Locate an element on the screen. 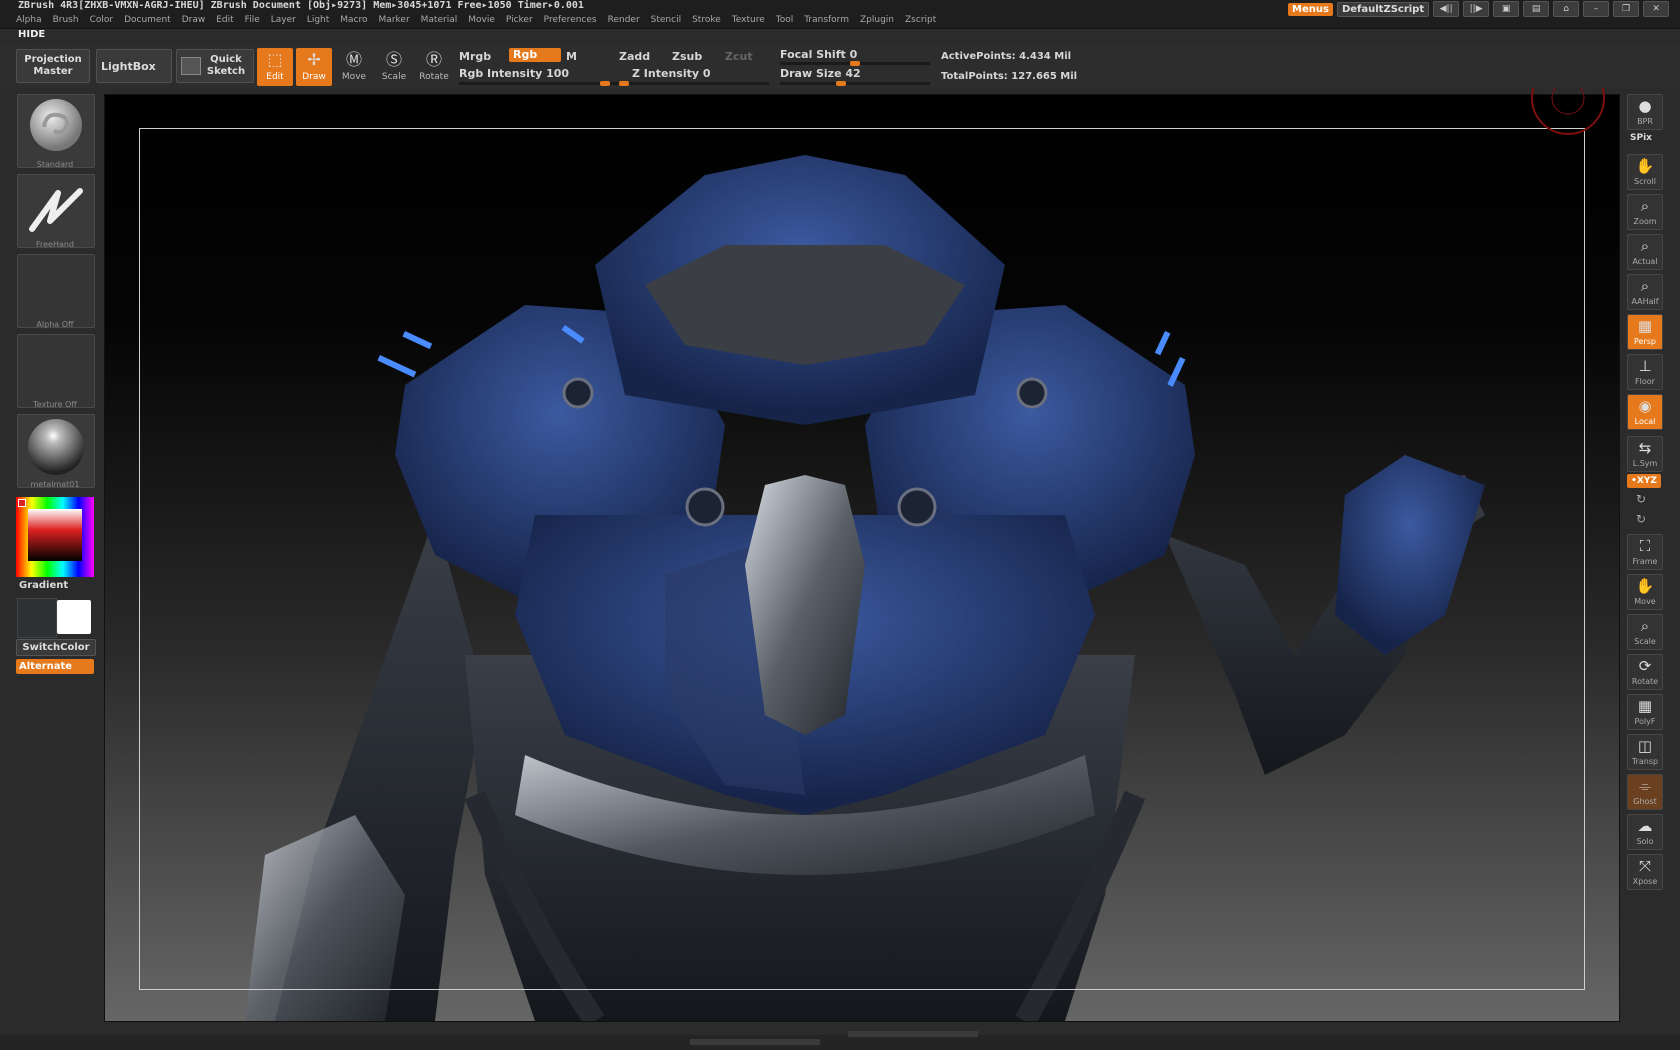  gradient-label: Gradient is located at coordinates (43, 585).